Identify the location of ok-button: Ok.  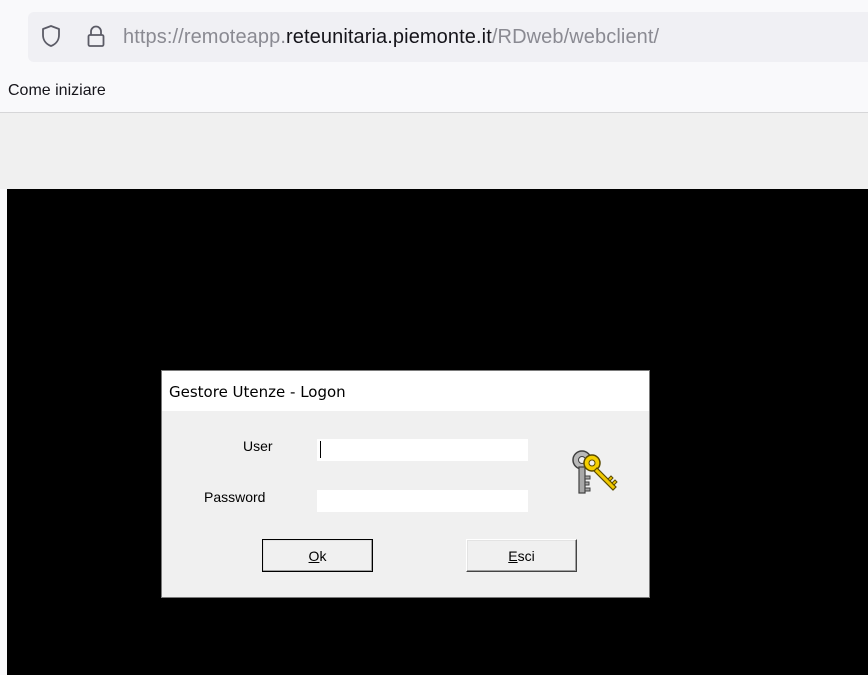
(317, 555).